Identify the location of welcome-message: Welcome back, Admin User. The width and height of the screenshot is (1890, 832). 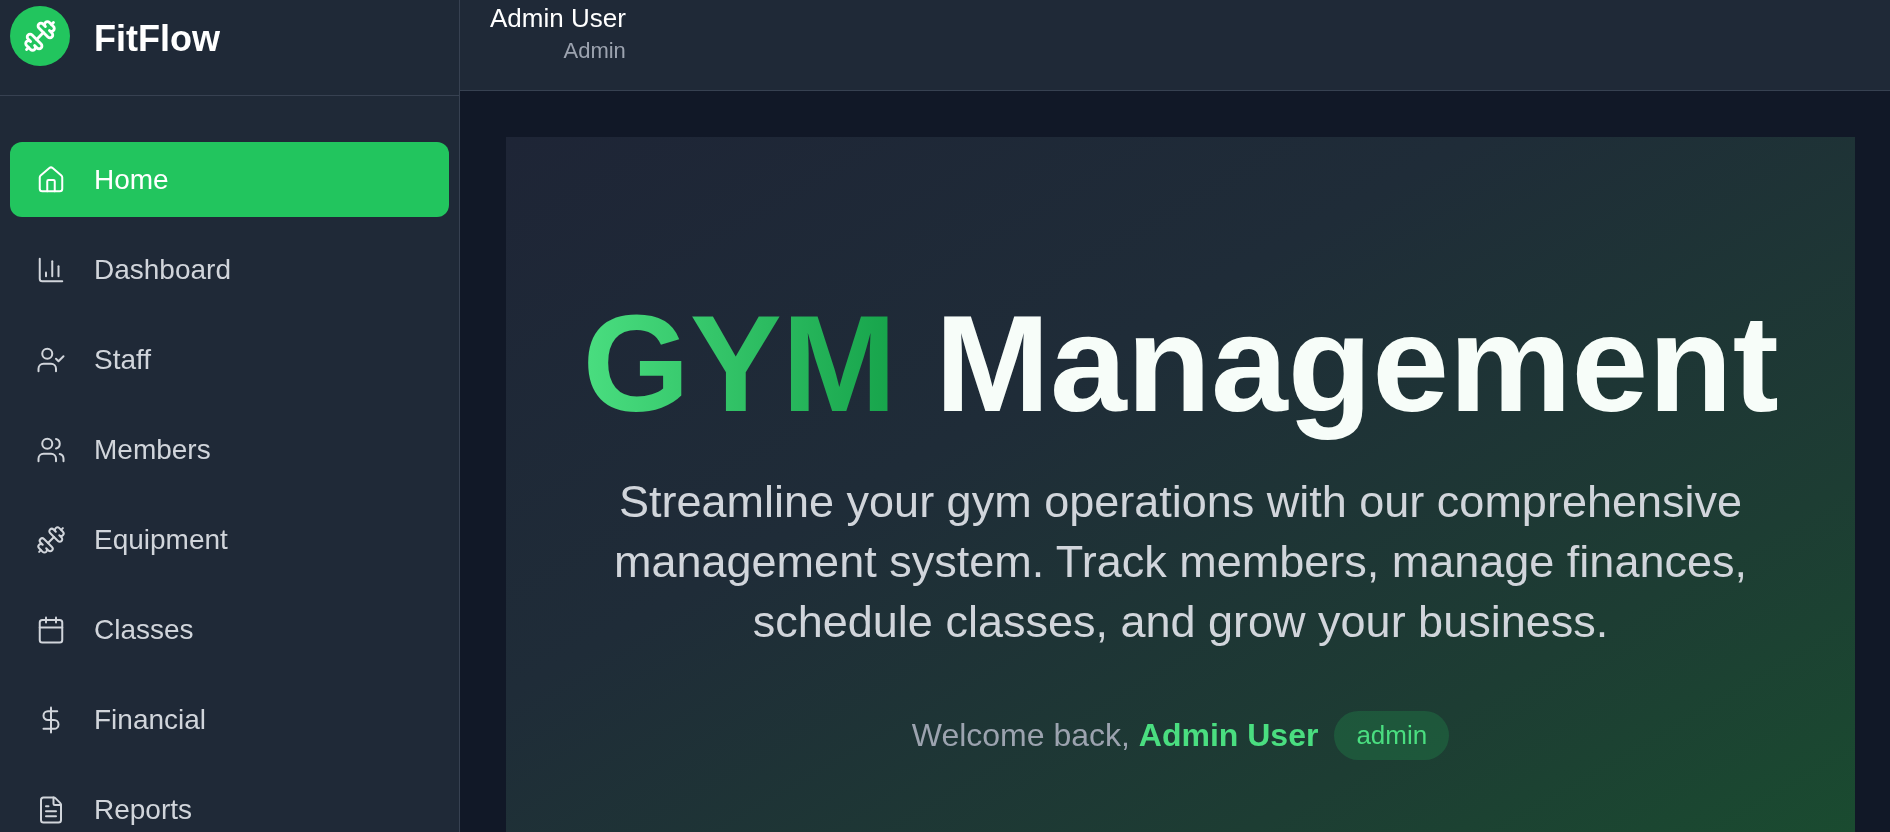
(1115, 735).